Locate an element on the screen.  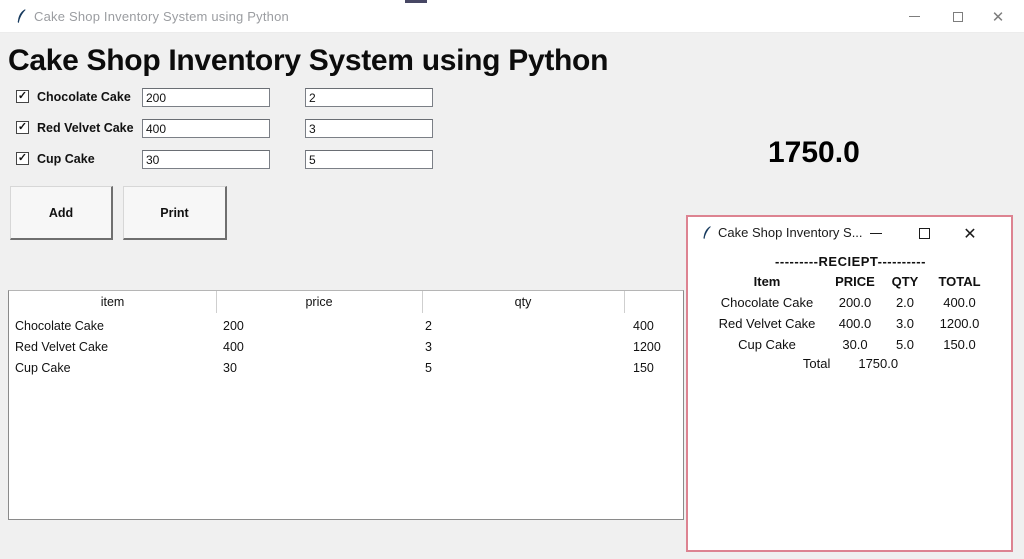
maximize-button is located at coordinates (958, 16).